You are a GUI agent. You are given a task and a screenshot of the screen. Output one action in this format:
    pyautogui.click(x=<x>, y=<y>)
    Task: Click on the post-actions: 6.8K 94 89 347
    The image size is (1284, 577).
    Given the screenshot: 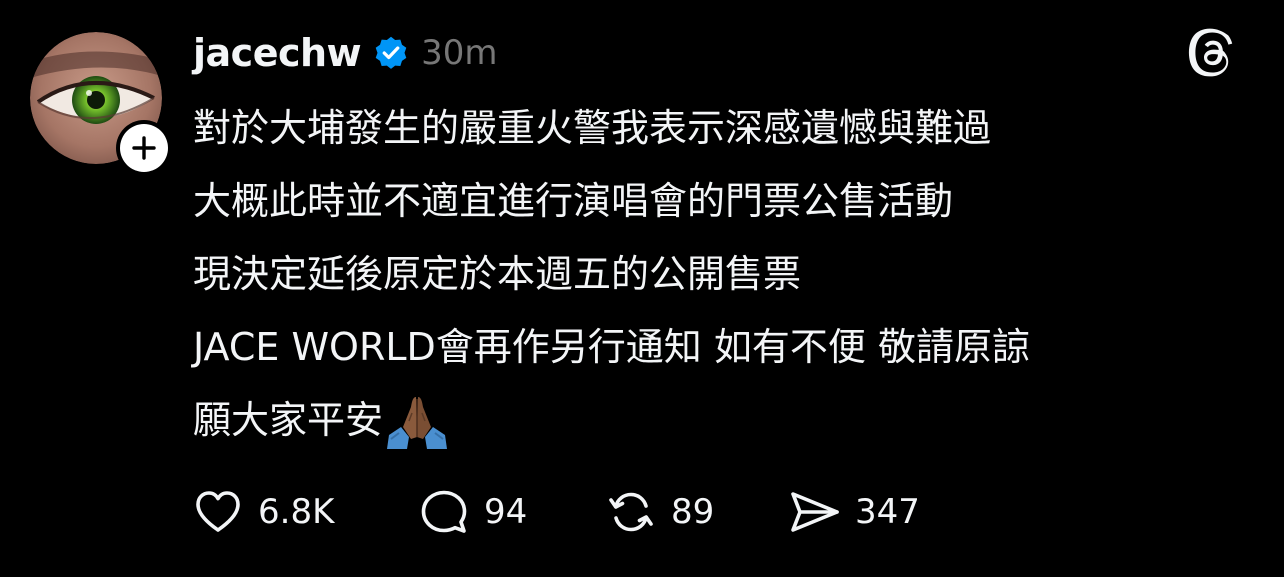 What is the action you would take?
    pyautogui.click(x=555, y=512)
    